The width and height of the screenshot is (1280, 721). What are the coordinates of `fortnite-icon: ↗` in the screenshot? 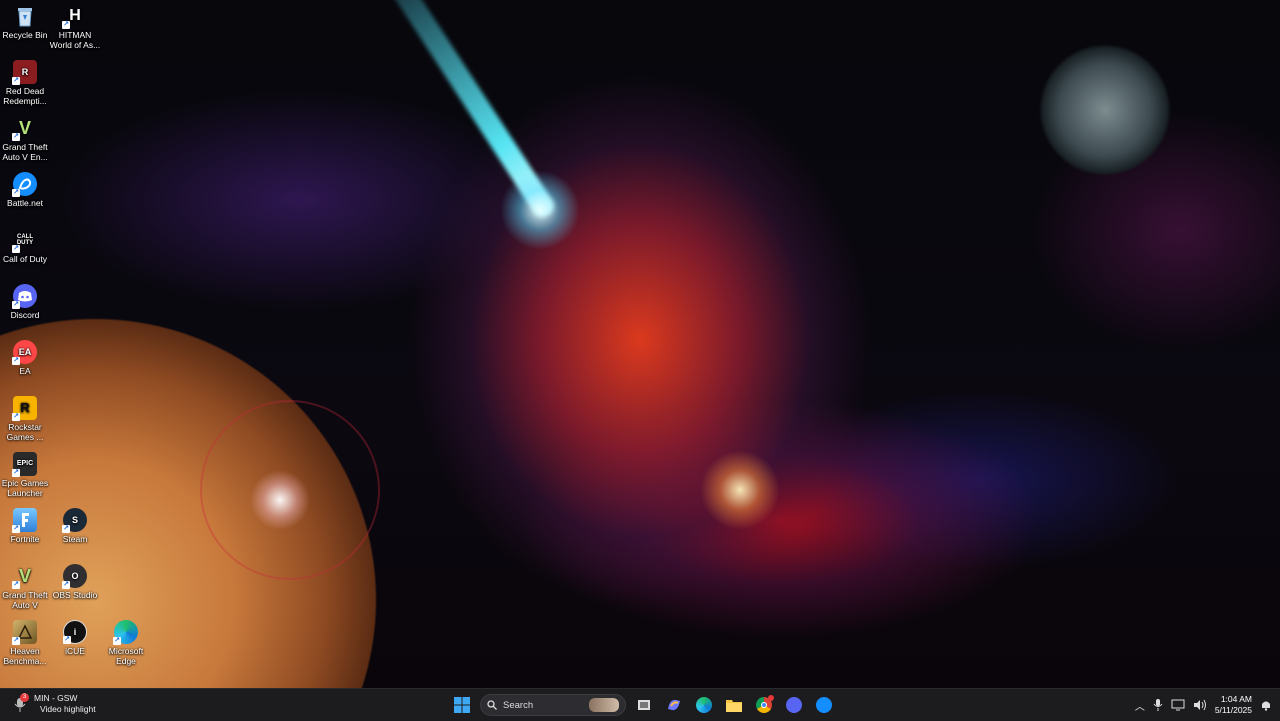 It's located at (24, 520).